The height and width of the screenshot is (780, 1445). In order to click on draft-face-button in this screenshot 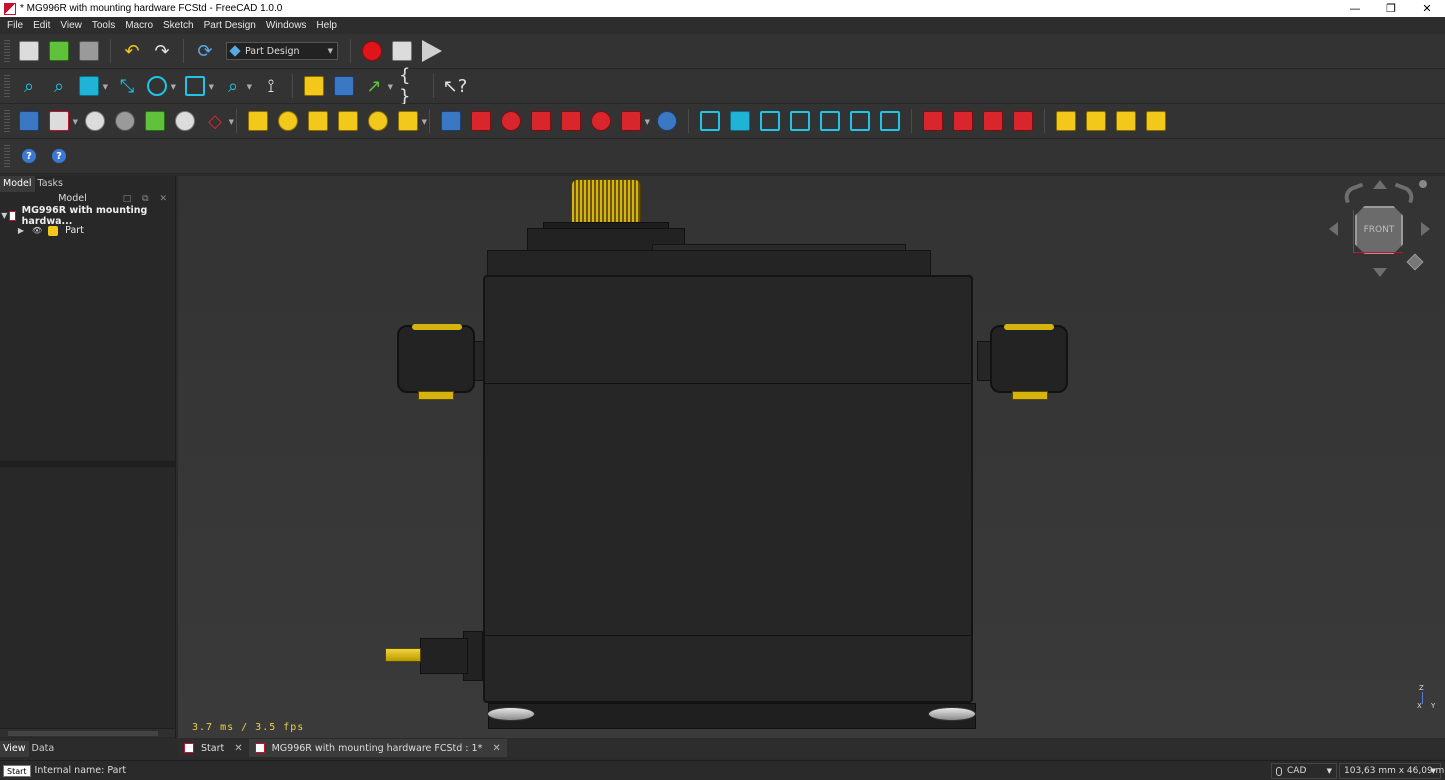, I will do `click(993, 121)`.